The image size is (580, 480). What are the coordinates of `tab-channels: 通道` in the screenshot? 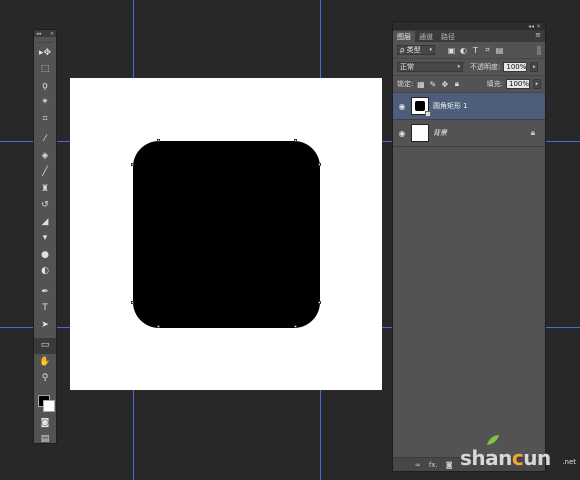 It's located at (426, 36).